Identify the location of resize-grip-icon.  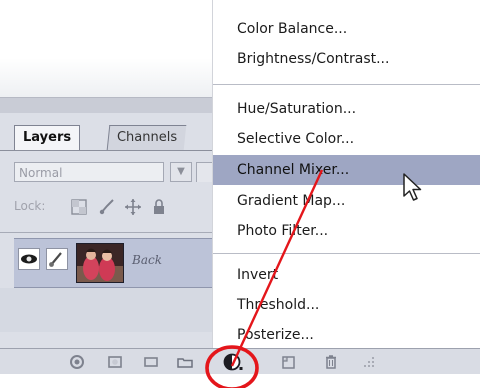
(369, 362).